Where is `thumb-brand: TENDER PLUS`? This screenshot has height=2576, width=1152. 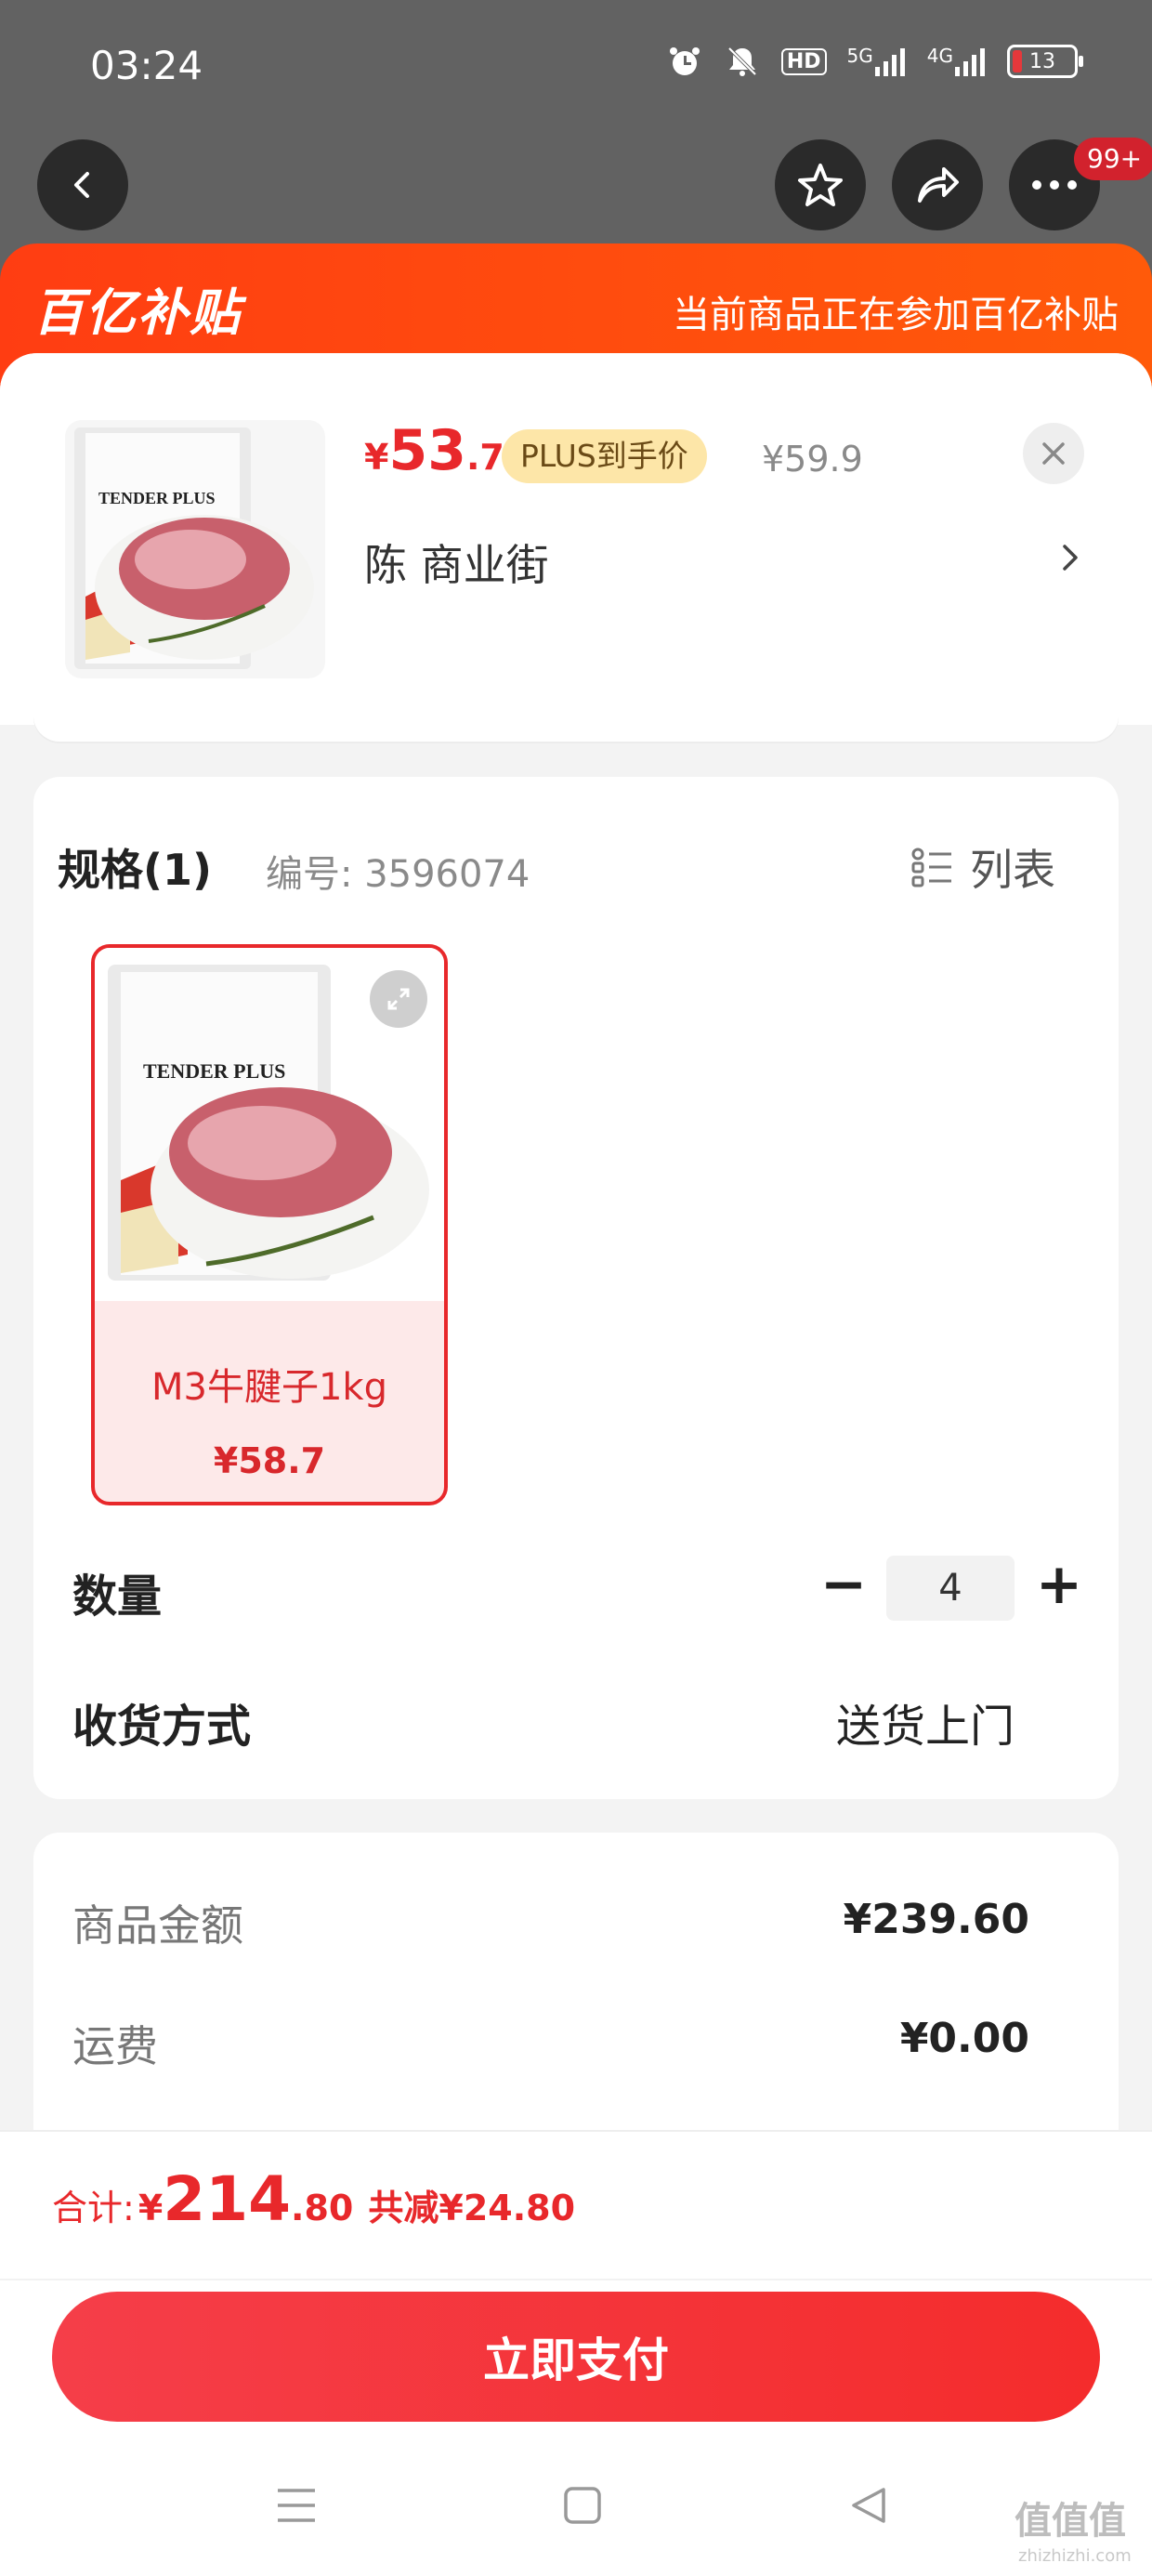 thumb-brand: TENDER PLUS is located at coordinates (157, 498).